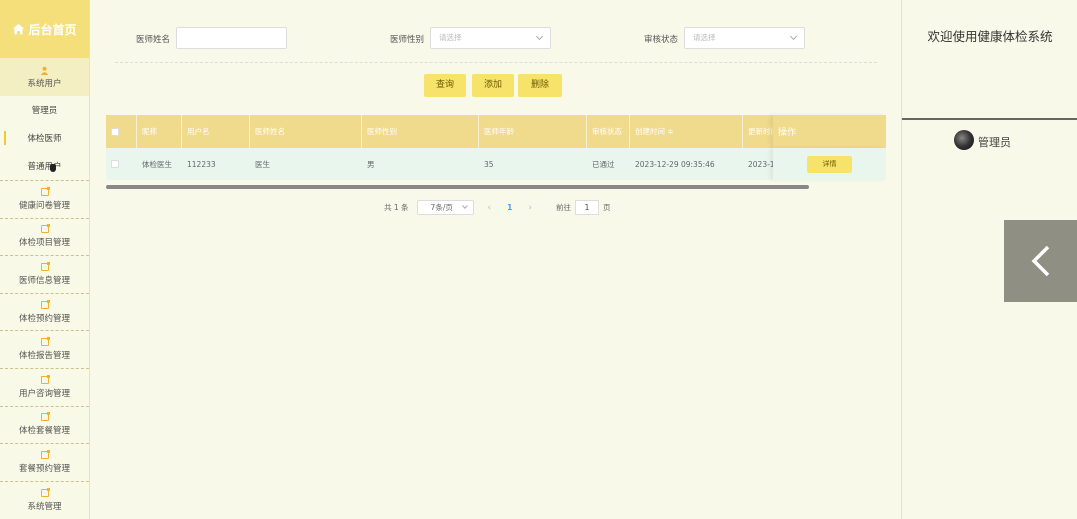 This screenshot has height=519, width=1077. I want to click on column-header: 医师性别, so click(420, 131).